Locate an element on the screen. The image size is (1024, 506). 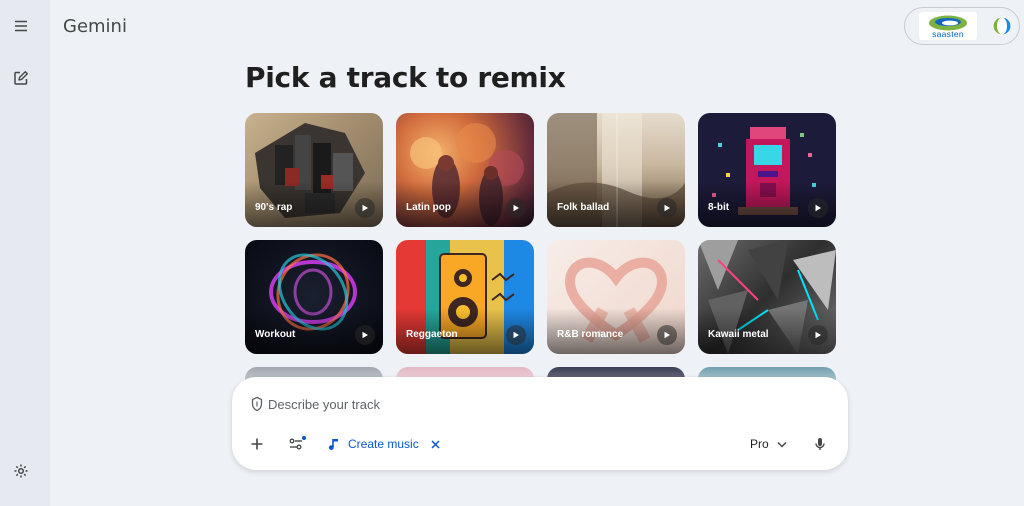
app-title: Gemini is located at coordinates (95, 26).